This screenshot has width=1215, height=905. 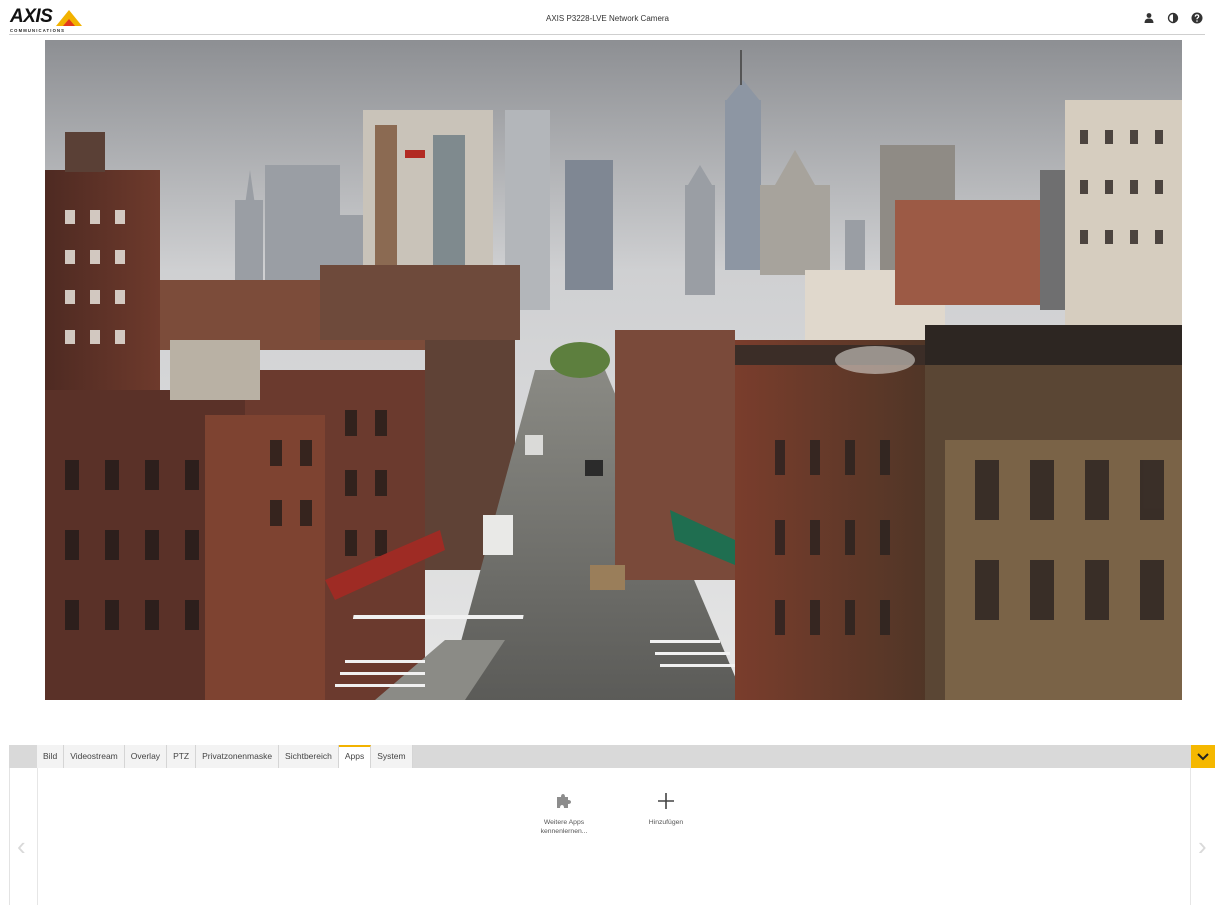 I want to click on plus-icon, so click(x=666, y=801).